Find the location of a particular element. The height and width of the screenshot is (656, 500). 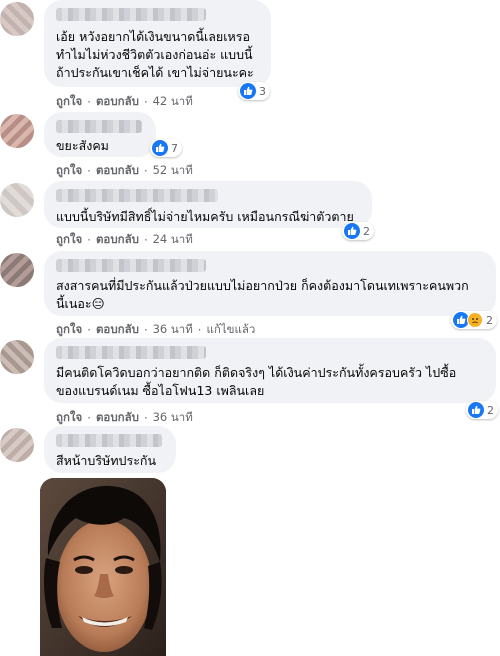

comment-actions: ถูกใจ · ตอบกลับ · 36 นาที · แก้ไขแล้ว is located at coordinates (155, 330).